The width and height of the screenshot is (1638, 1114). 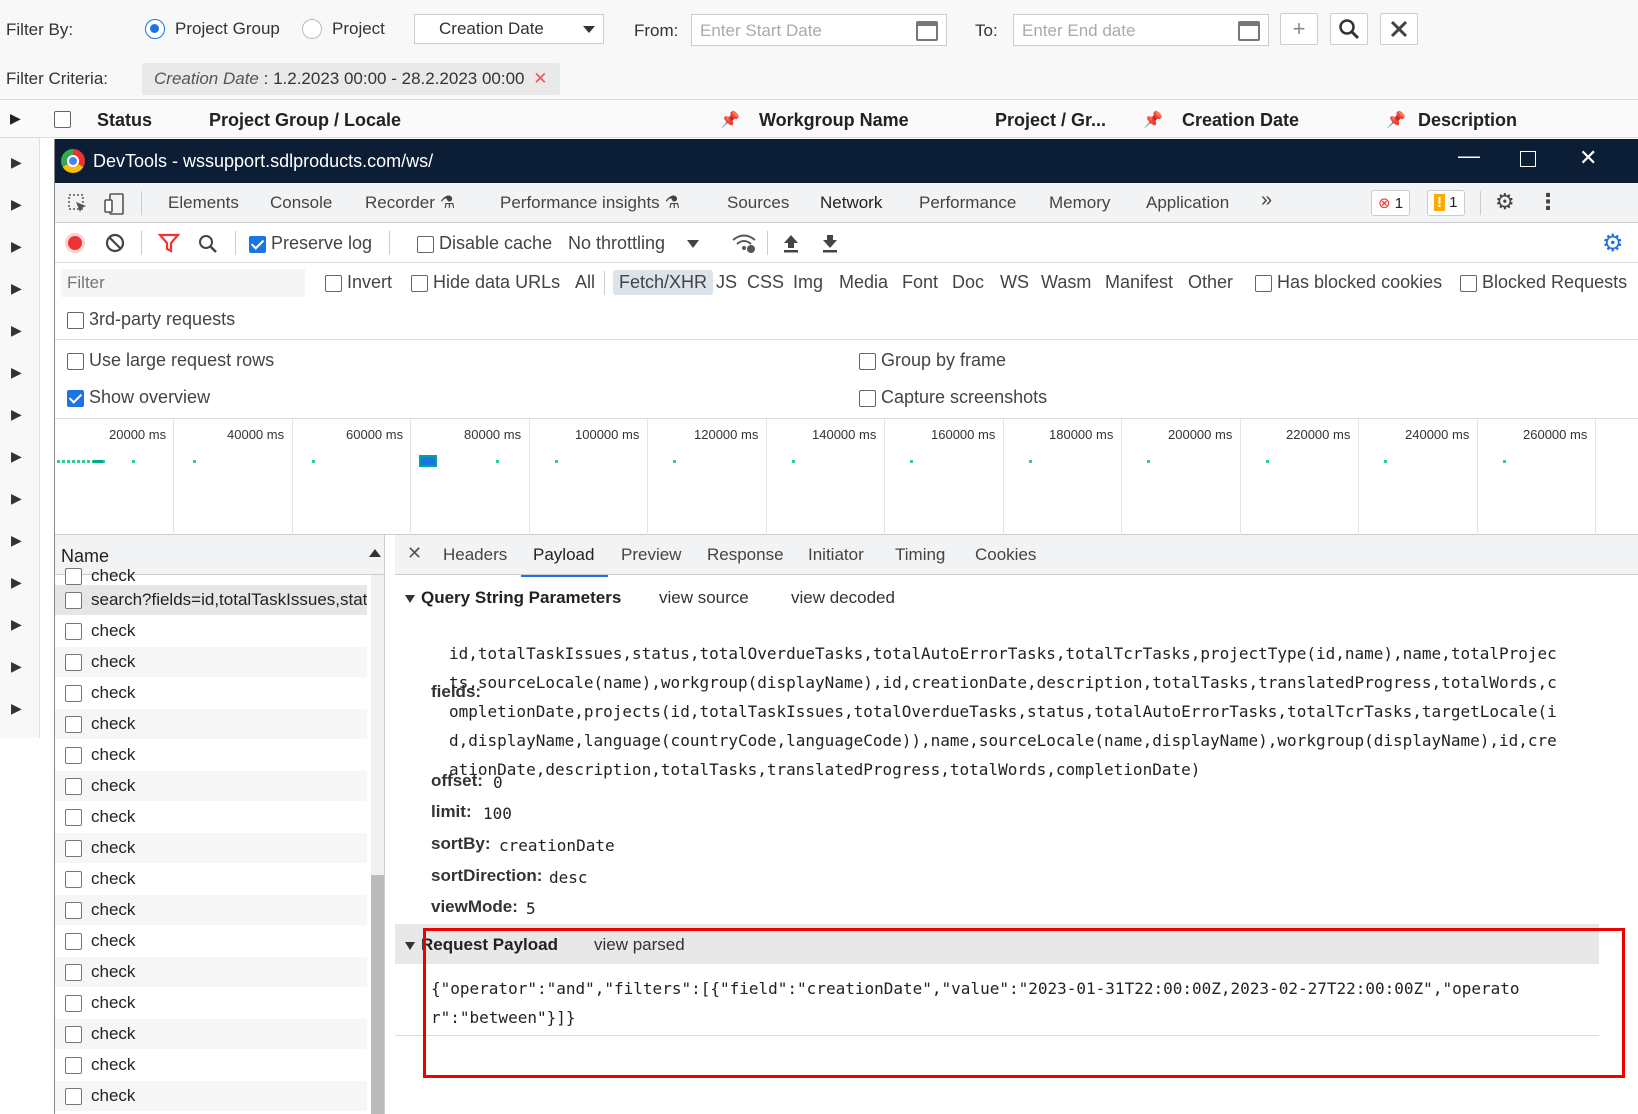 What do you see at coordinates (634, 243) in the screenshot?
I see `throttling-select: No throttling` at bounding box center [634, 243].